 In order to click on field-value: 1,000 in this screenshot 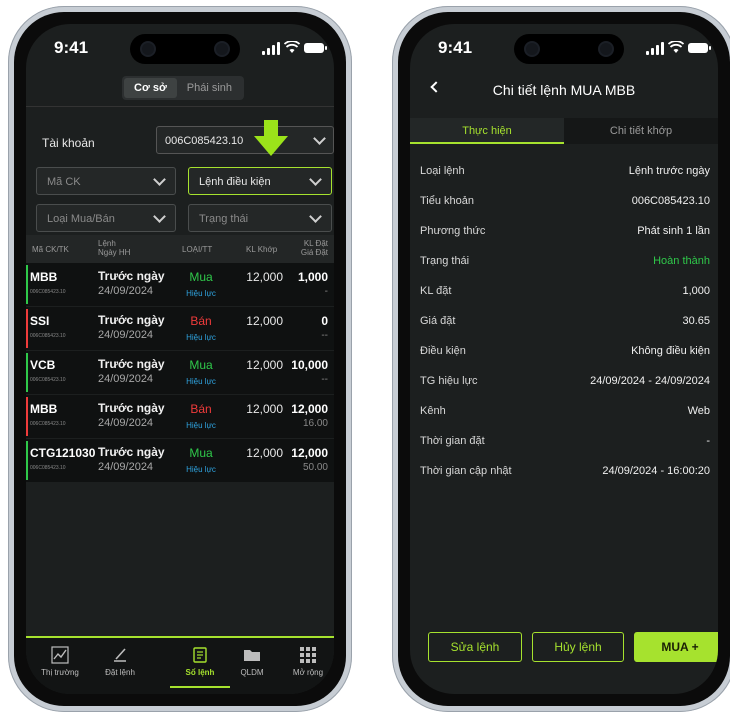, I will do `click(696, 291)`.